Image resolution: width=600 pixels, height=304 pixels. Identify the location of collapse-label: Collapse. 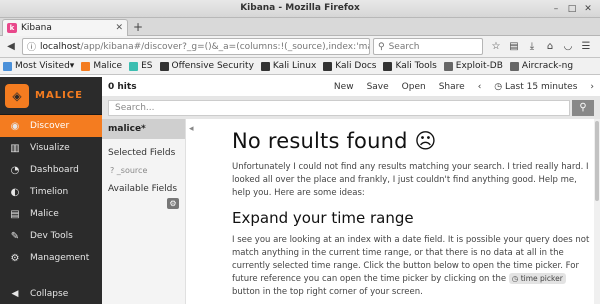
(49, 294).